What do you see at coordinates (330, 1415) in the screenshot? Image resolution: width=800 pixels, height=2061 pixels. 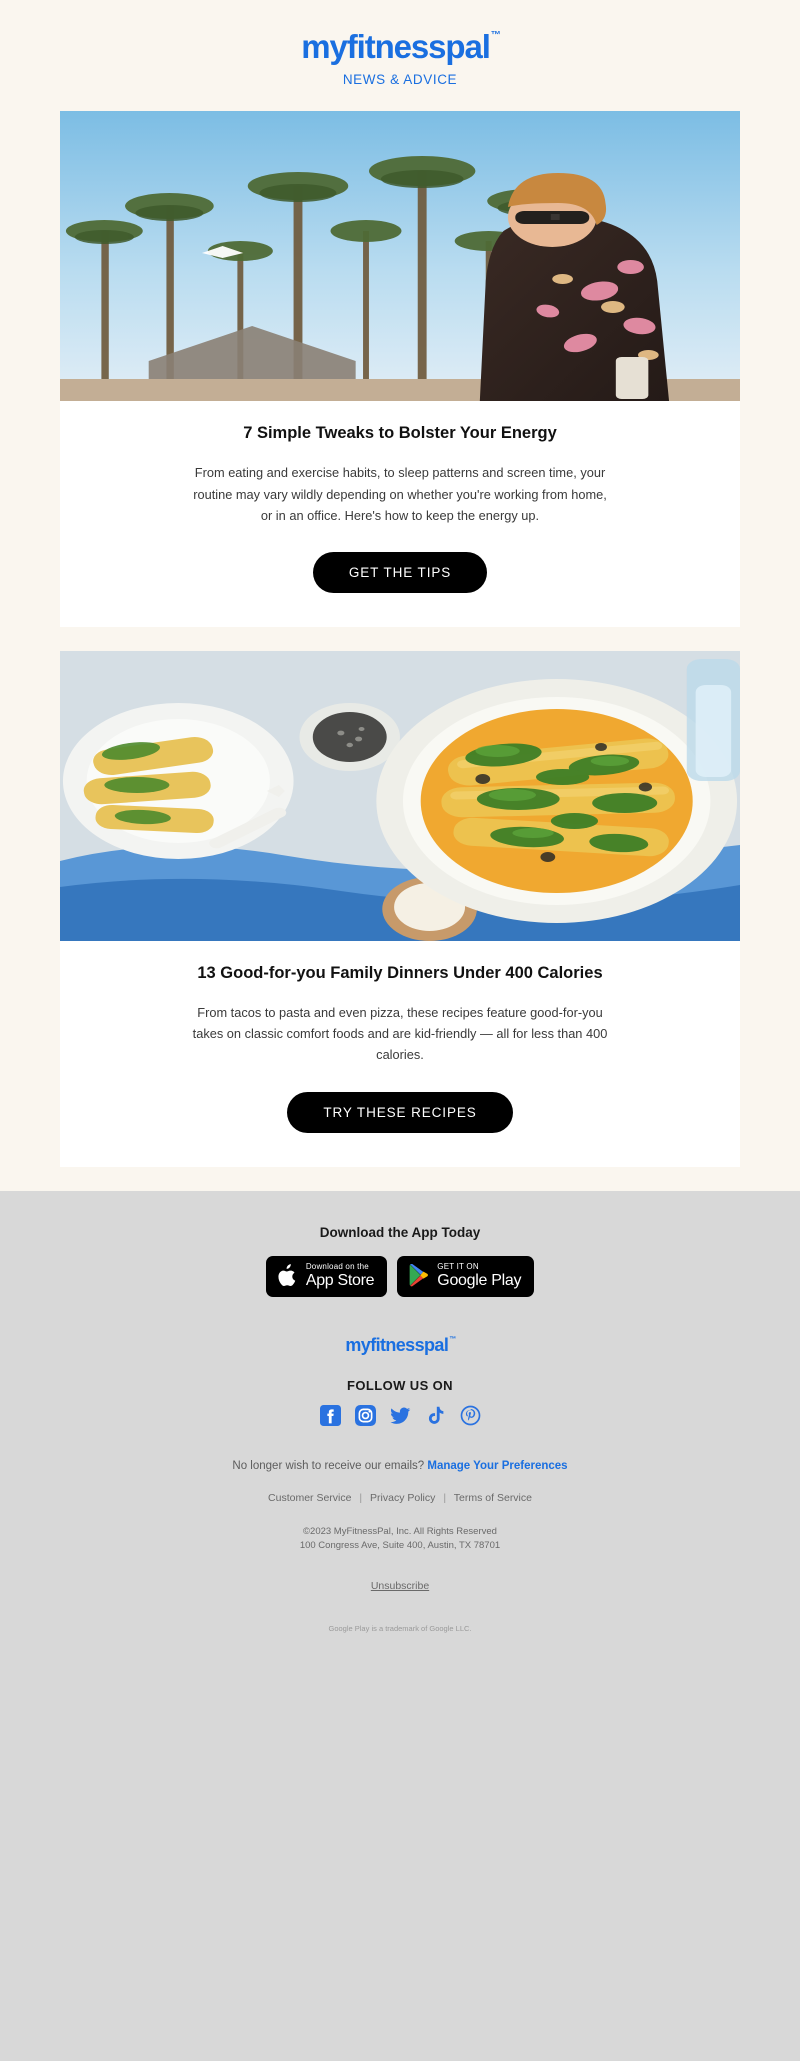 I see `facebook-icon` at bounding box center [330, 1415].